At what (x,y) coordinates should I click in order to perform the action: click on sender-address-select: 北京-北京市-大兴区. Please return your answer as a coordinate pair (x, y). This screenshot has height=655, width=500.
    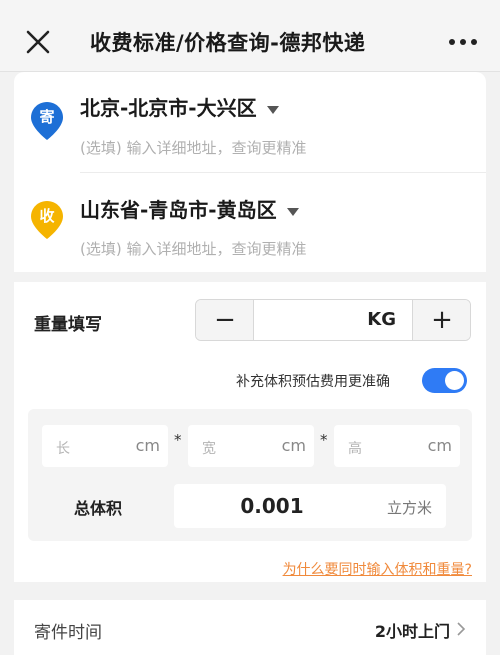
    Looking at the image, I should click on (179, 106).